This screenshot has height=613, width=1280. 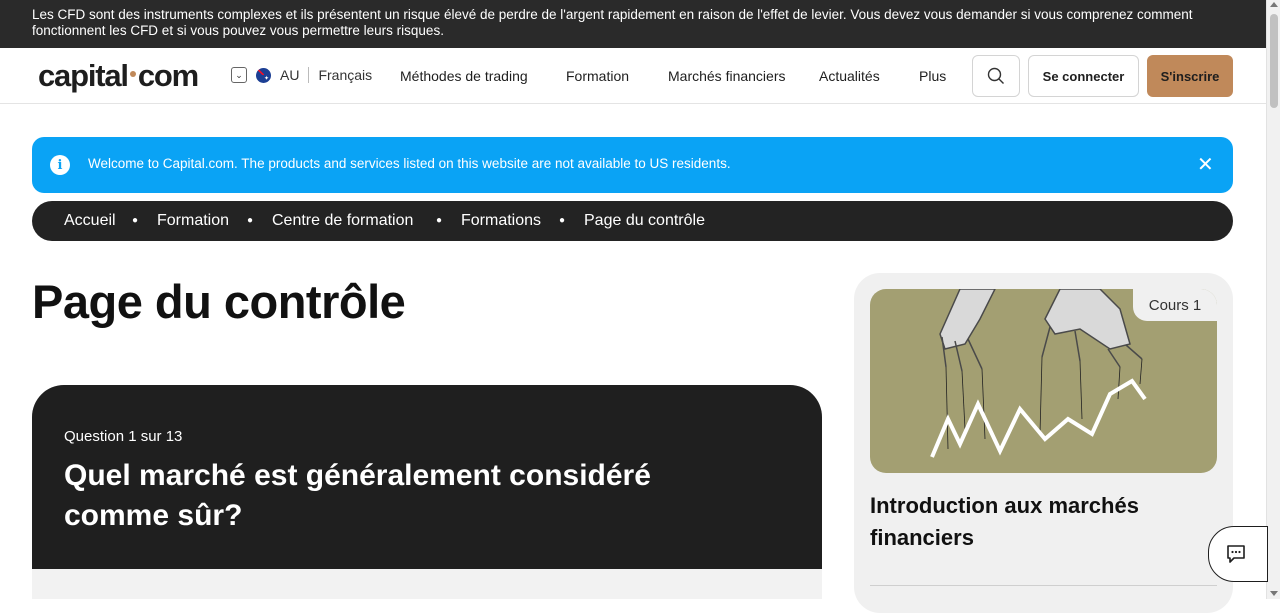 I want to click on logo-dot, so click(x=132, y=73).